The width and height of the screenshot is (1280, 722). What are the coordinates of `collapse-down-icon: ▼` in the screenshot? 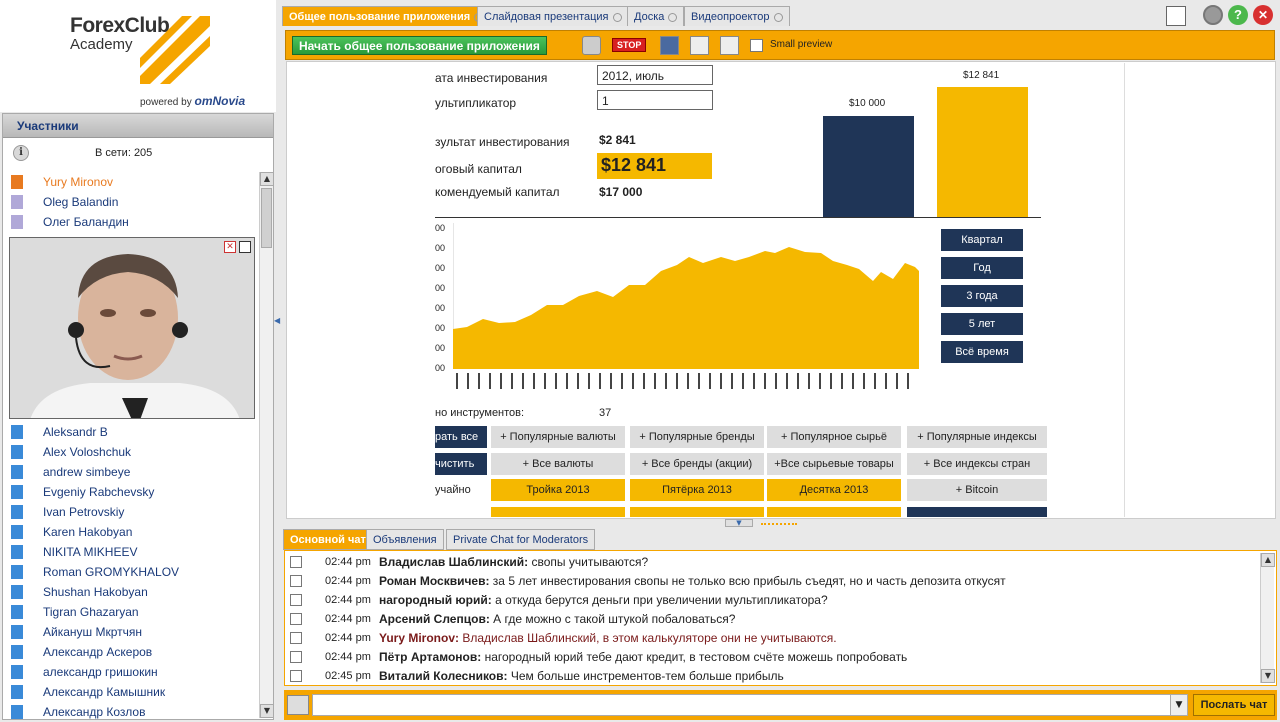 It's located at (739, 523).